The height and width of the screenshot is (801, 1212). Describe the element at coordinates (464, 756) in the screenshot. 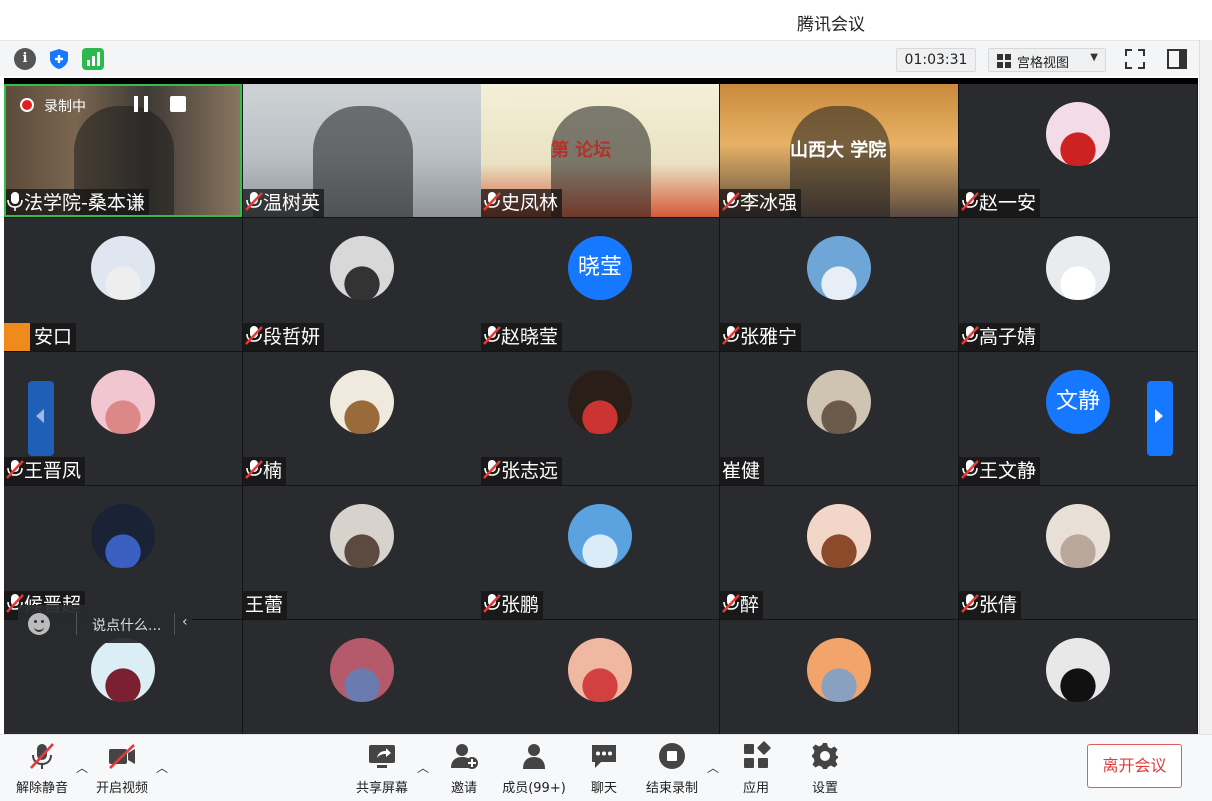

I see `invite-icon` at that location.